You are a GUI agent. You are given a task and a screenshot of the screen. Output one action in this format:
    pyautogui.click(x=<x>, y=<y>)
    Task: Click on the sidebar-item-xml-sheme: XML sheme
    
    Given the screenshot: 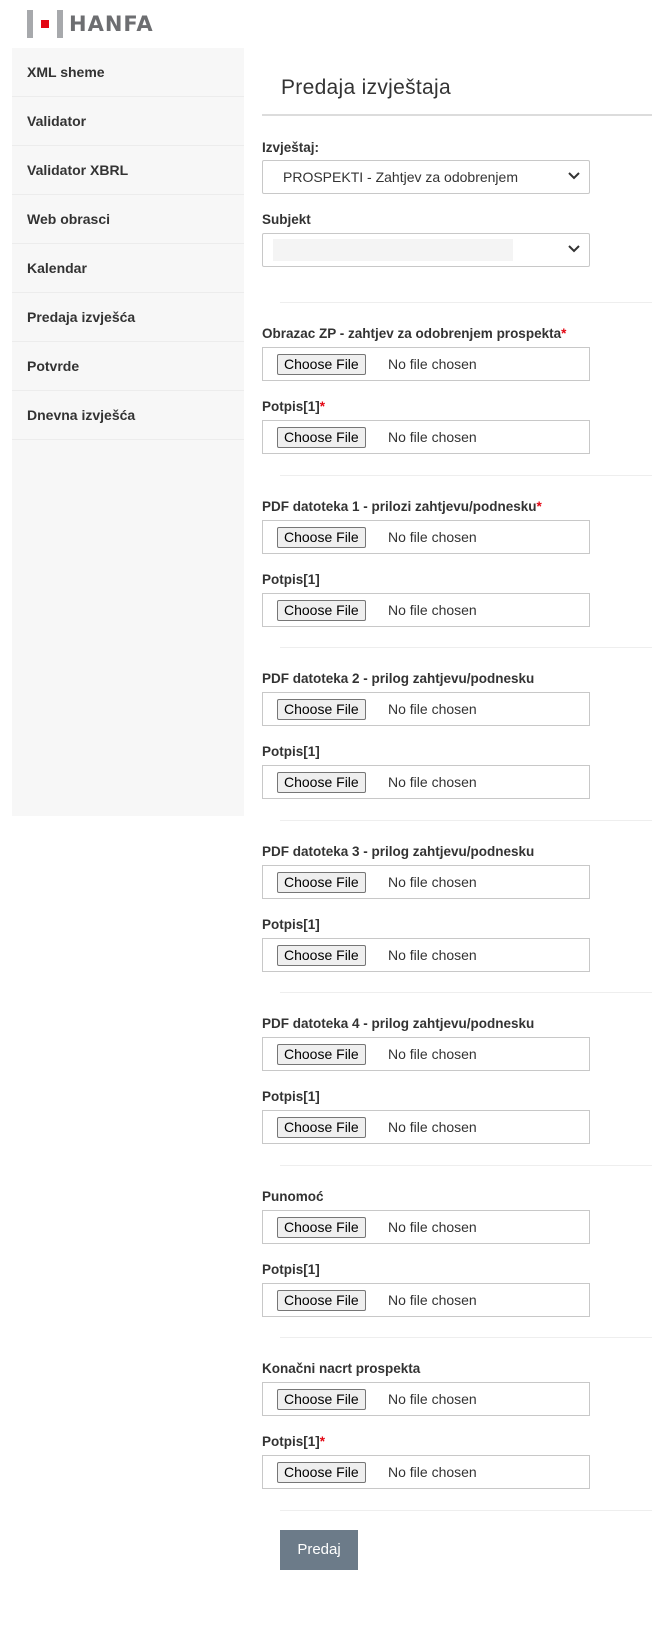 What is the action you would take?
    pyautogui.click(x=128, y=72)
    